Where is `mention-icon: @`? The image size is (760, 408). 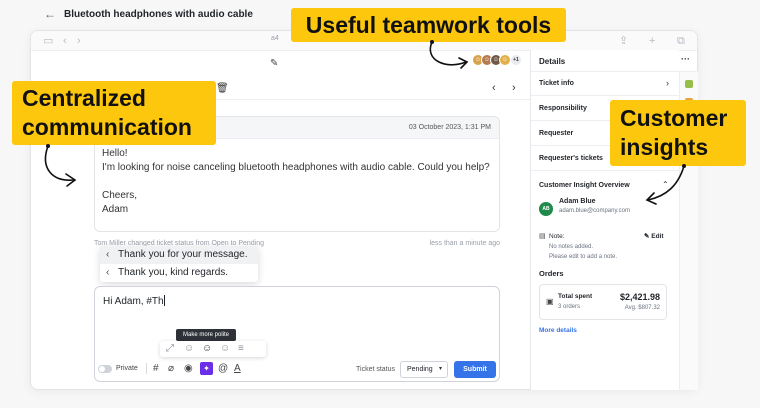
mention-icon: @ is located at coordinates (223, 369).